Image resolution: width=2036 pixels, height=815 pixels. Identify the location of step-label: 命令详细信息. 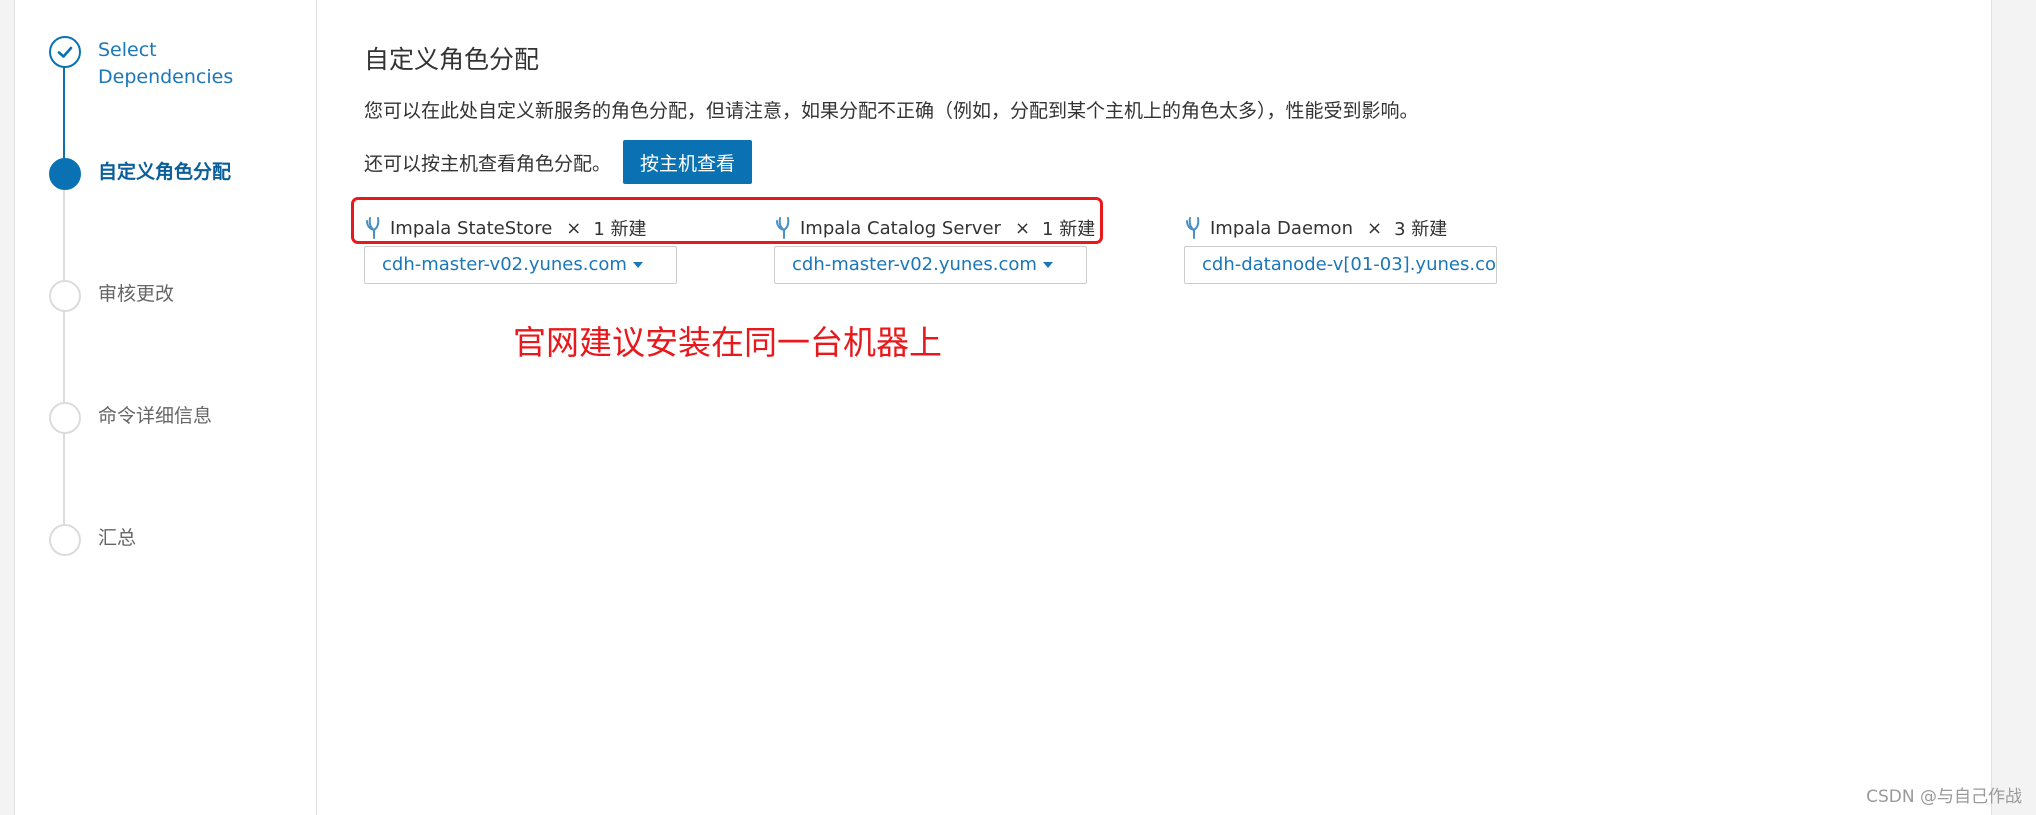
(155, 416).